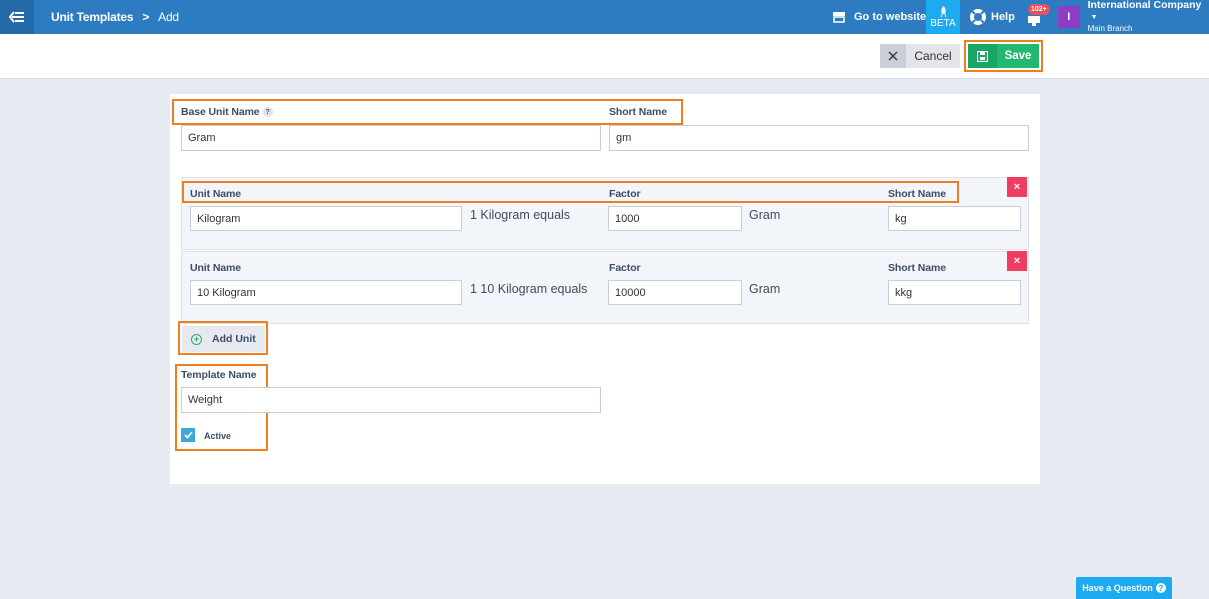  I want to click on cancel-label: Cancel, so click(933, 56).